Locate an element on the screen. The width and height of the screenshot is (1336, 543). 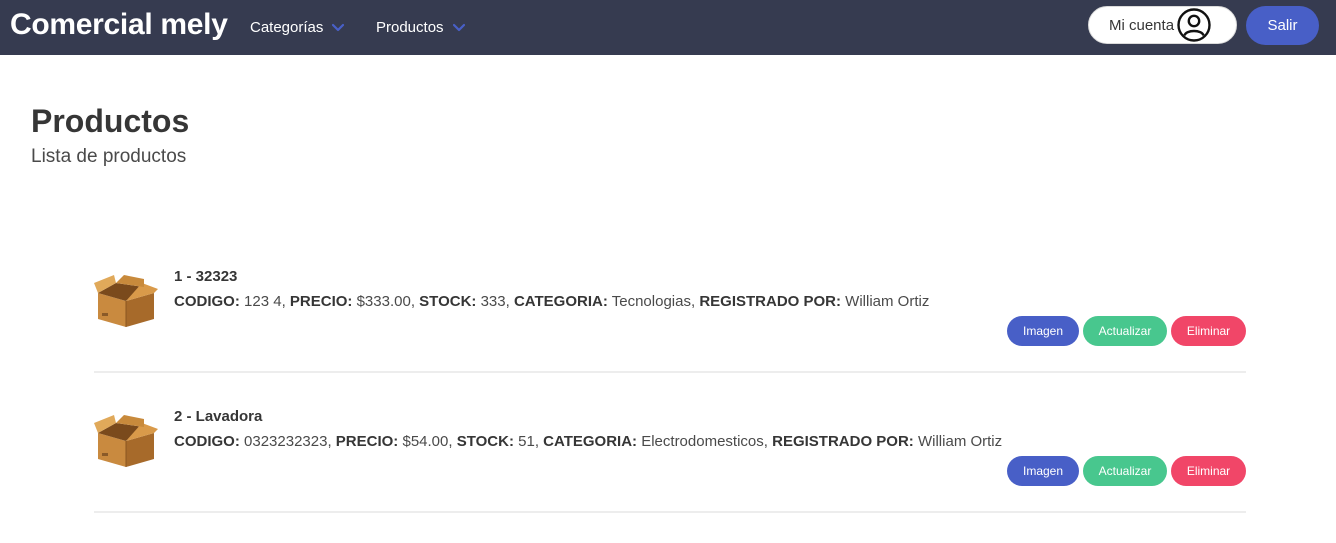
product-codigo: 0323232323 is located at coordinates (286, 441).